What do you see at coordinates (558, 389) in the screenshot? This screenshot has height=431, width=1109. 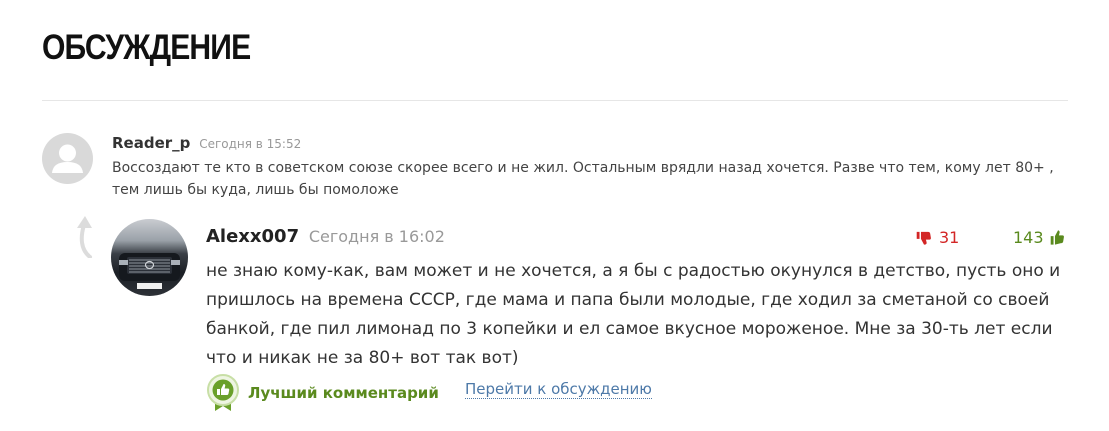 I see `go-to-discussion-link: Перейти к обсуждению` at bounding box center [558, 389].